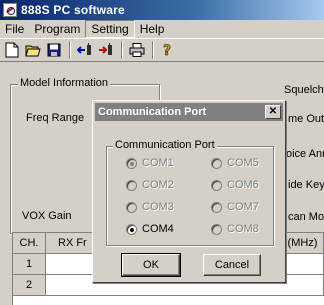  Describe the element at coordinates (152, 29) in the screenshot. I see `menu-help: Help` at that location.